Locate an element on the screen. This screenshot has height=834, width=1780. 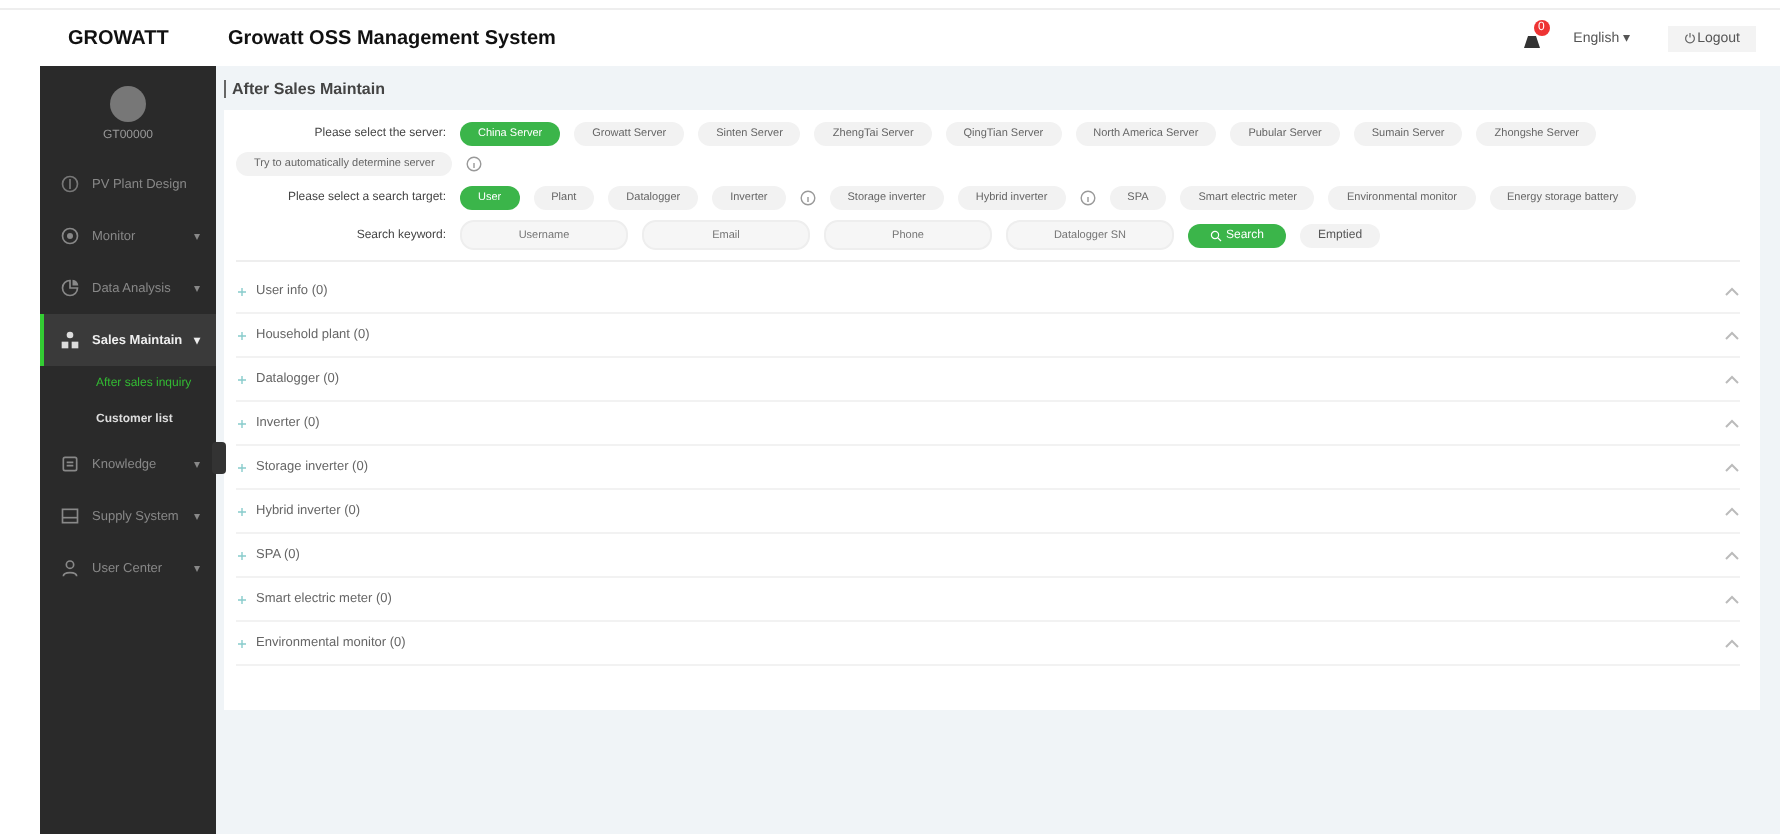
collapse-handle is located at coordinates (219, 458).